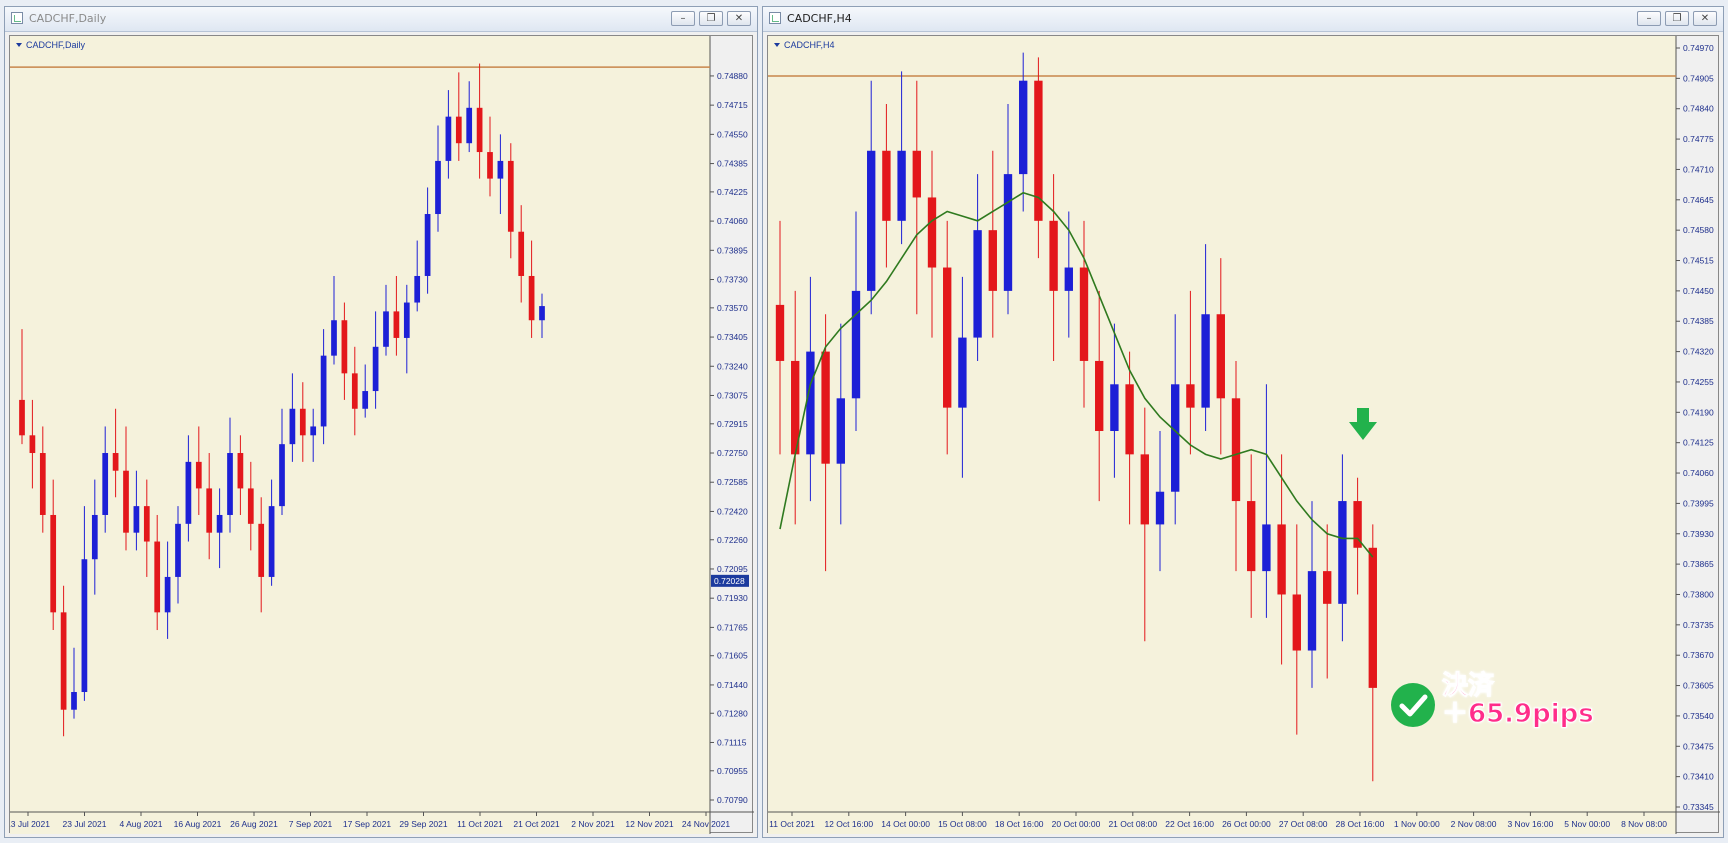  What do you see at coordinates (1132, 824) in the screenshot?
I see `x-tick-label: 21 Oct 08:00` at bounding box center [1132, 824].